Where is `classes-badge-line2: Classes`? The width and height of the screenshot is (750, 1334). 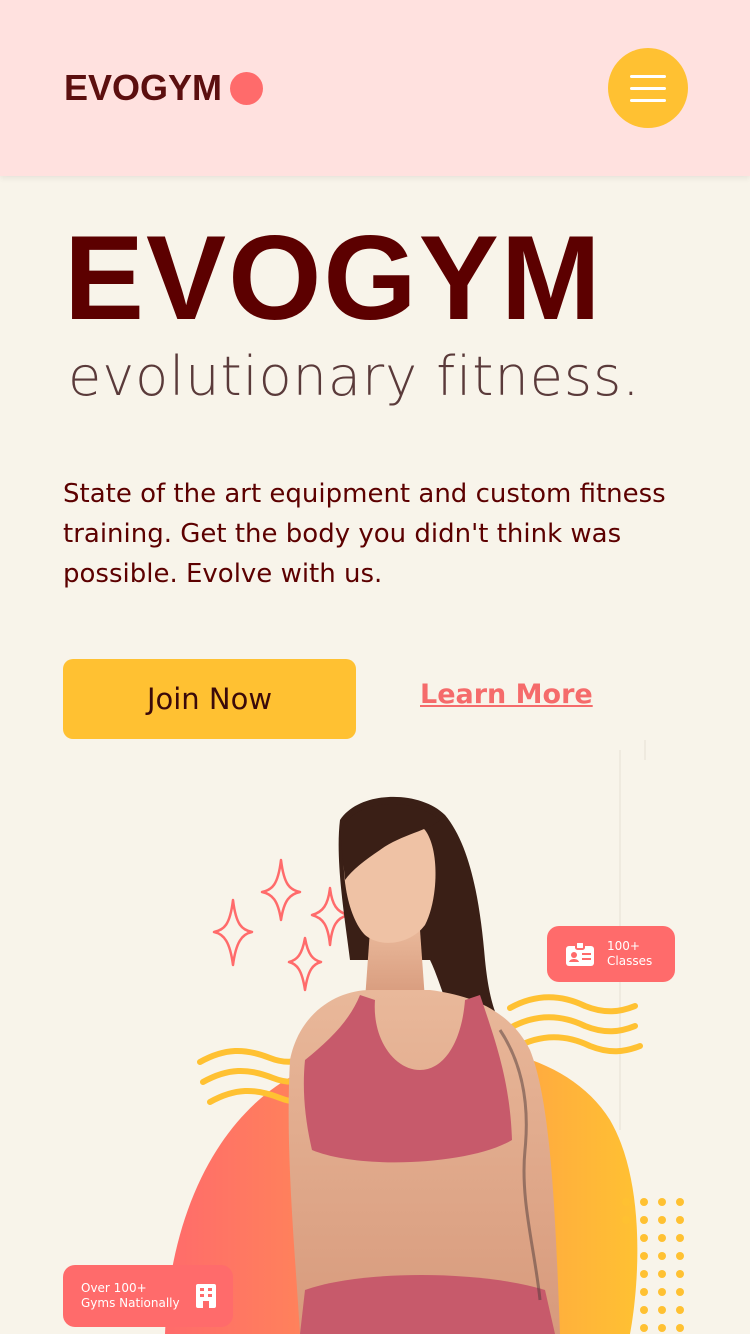 classes-badge-line2: Classes is located at coordinates (630, 961).